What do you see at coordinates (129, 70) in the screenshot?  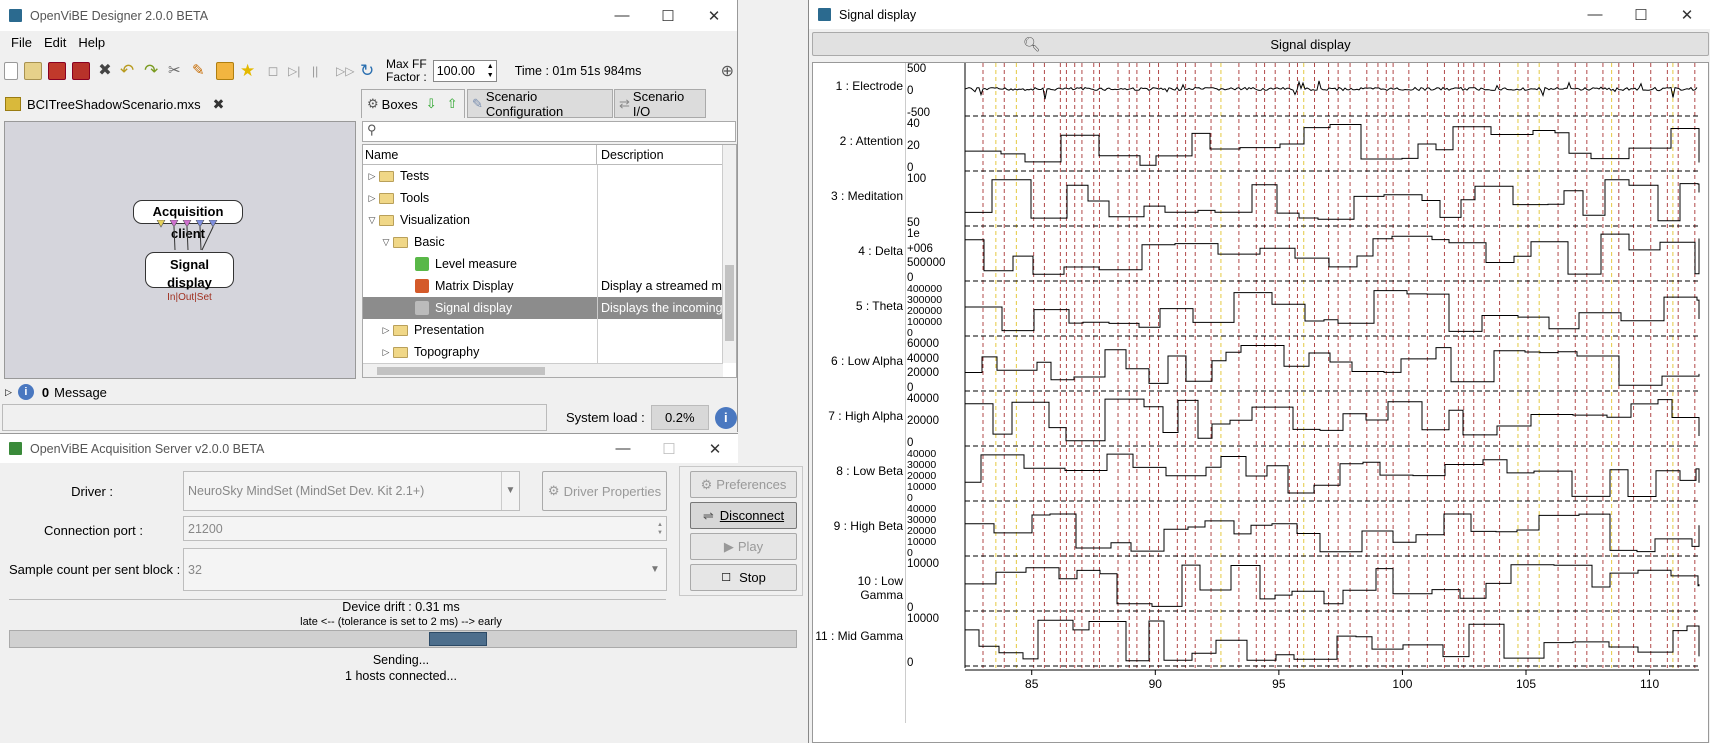 I see `undo-icon: ↶` at bounding box center [129, 70].